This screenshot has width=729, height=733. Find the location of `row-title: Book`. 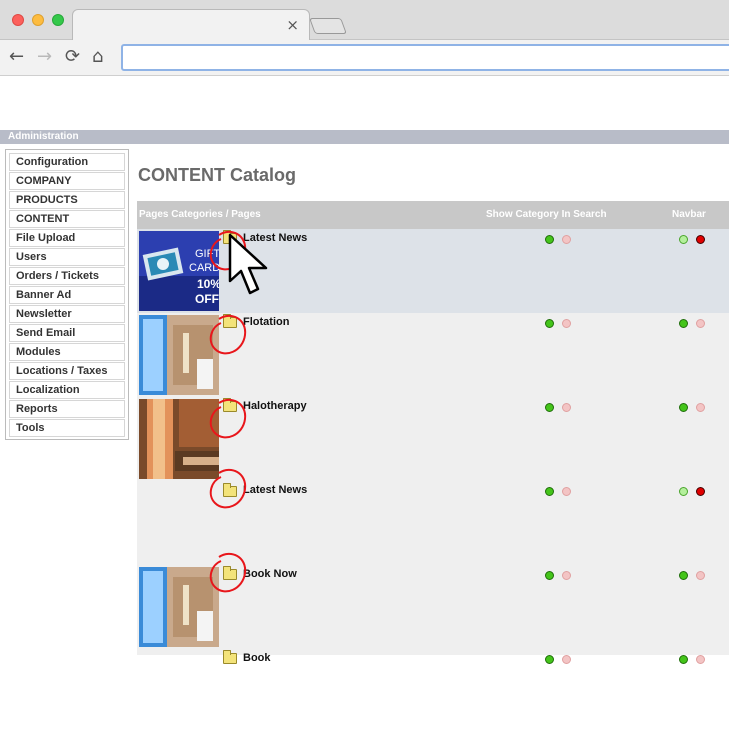

row-title: Book is located at coordinates (257, 658).